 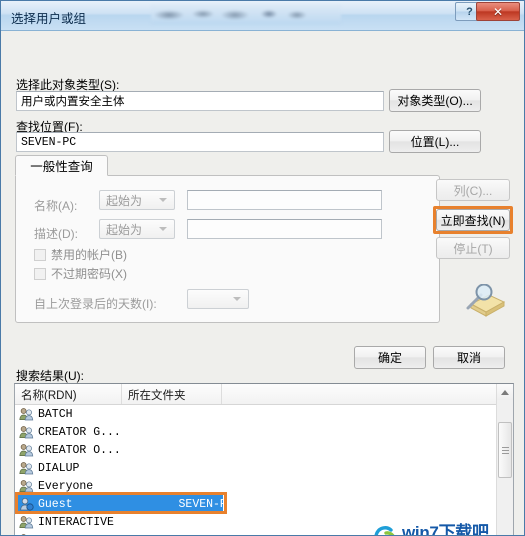 I want to click on tab-general-query: 一般性查询, so click(x=61, y=165).